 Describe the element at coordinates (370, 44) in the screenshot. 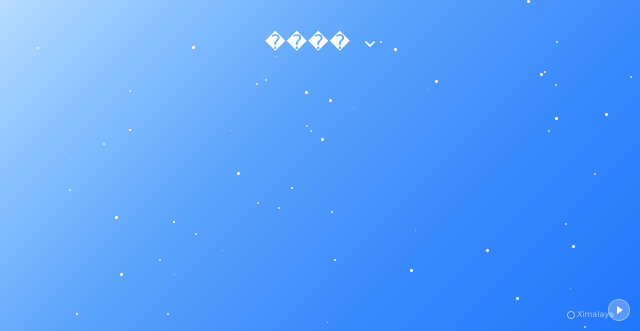

I see `chevron-down-icon` at that location.